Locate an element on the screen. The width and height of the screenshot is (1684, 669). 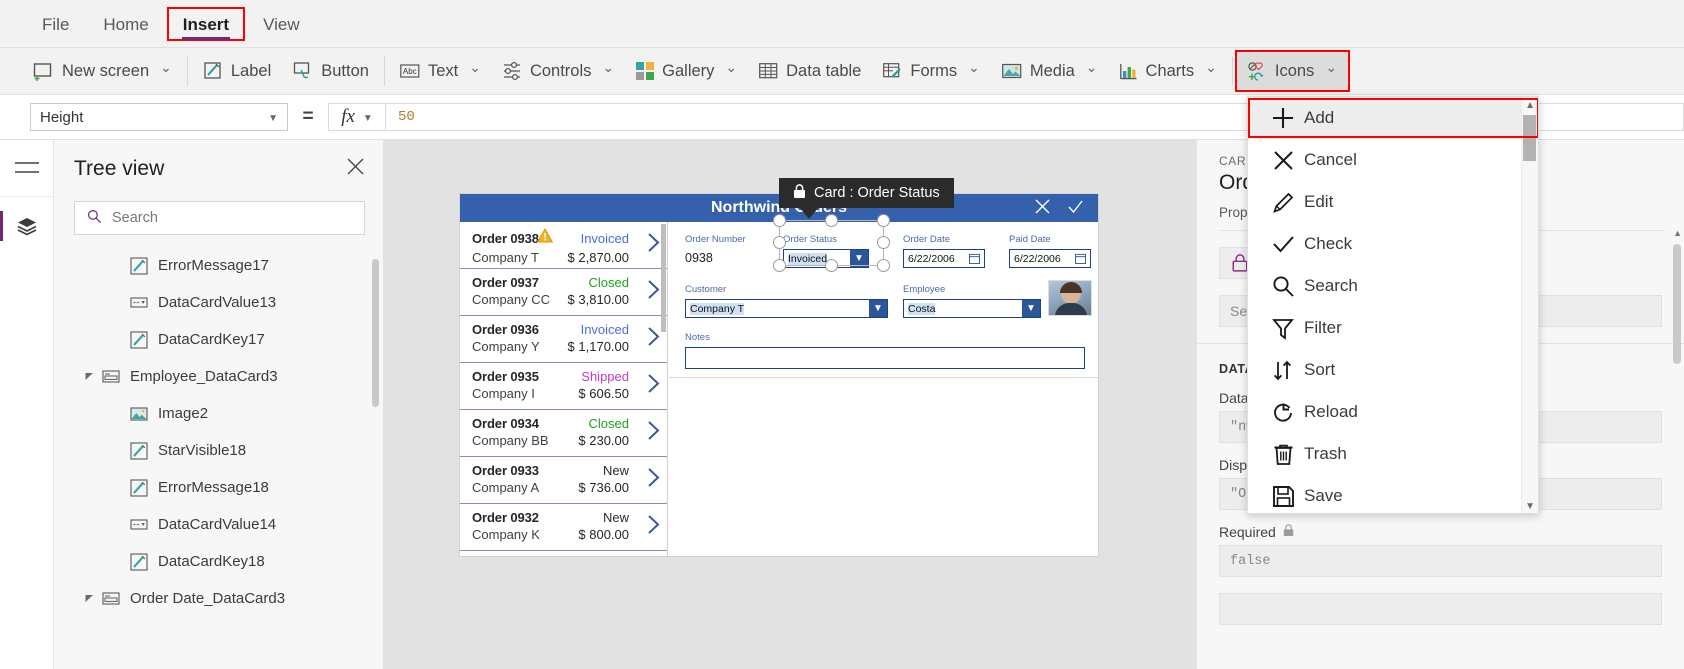
resize-handle-nw is located at coordinates (779, 220).